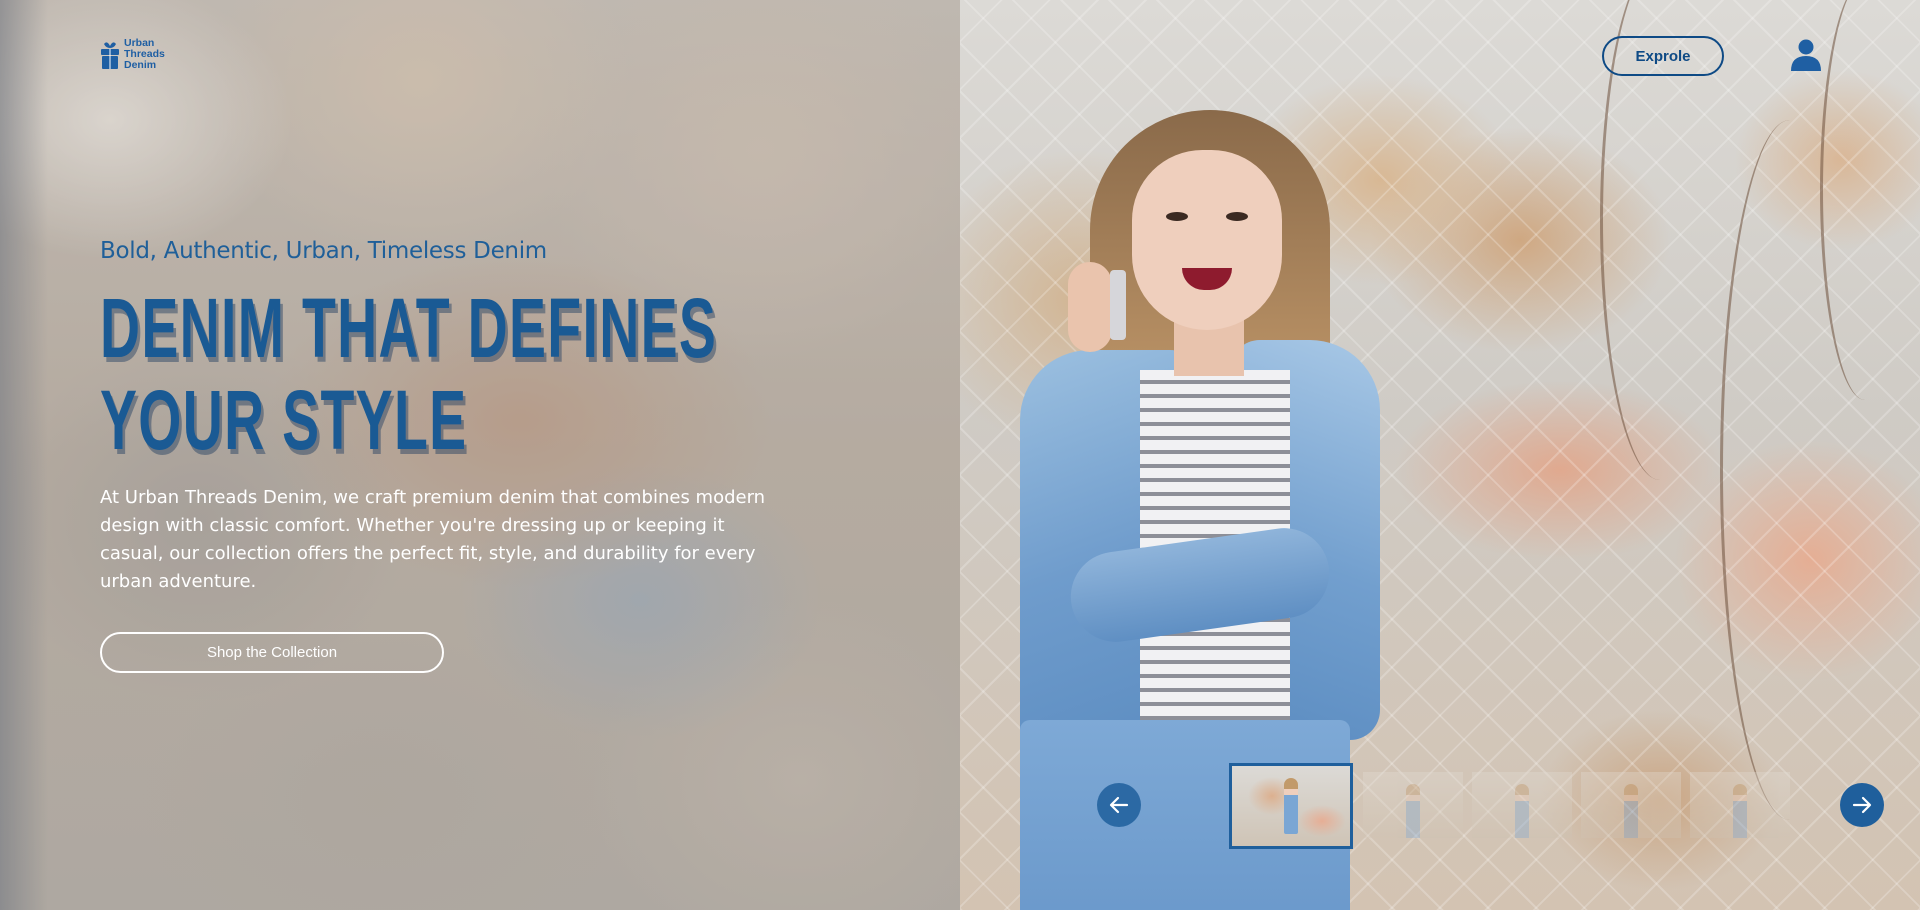 The height and width of the screenshot is (910, 1920). What do you see at coordinates (1090, 307) in the screenshot?
I see `model-hand` at bounding box center [1090, 307].